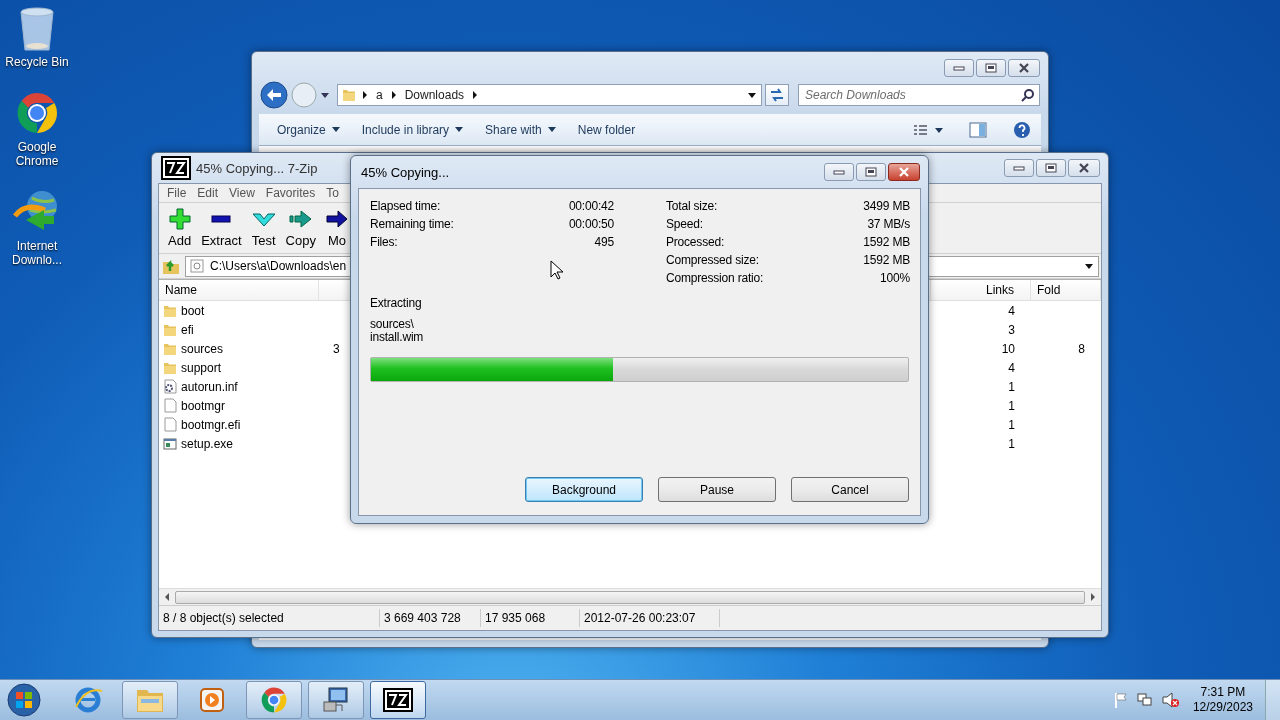 The image size is (1280, 720). What do you see at coordinates (1028, 95) in the screenshot?
I see `search-icon` at bounding box center [1028, 95].